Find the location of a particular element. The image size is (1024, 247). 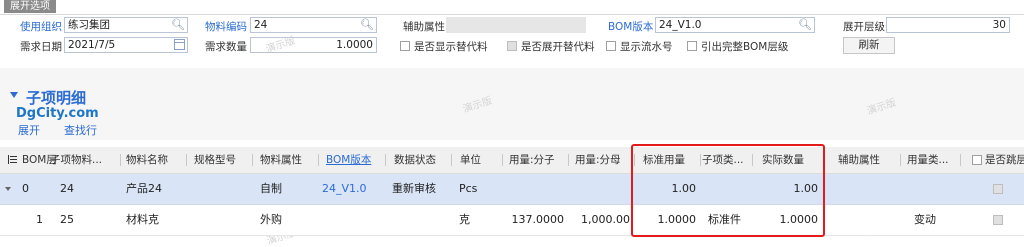

demand-qty-label: 需求数量 is located at coordinates (226, 47).